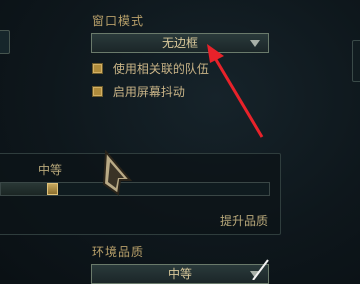 Image resolution: width=360 pixels, height=284 pixels. What do you see at coordinates (255, 43) in the screenshot?
I see `chevron-down-icon` at bounding box center [255, 43].